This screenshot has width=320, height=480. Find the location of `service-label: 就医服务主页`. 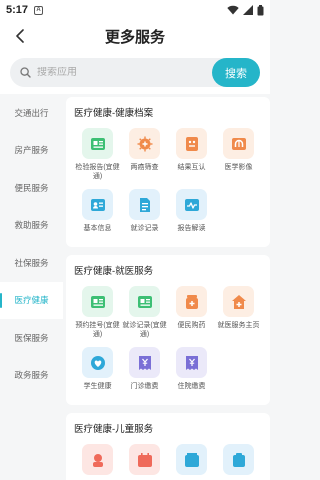

service-label: 就医服务主页 is located at coordinates (238, 325).